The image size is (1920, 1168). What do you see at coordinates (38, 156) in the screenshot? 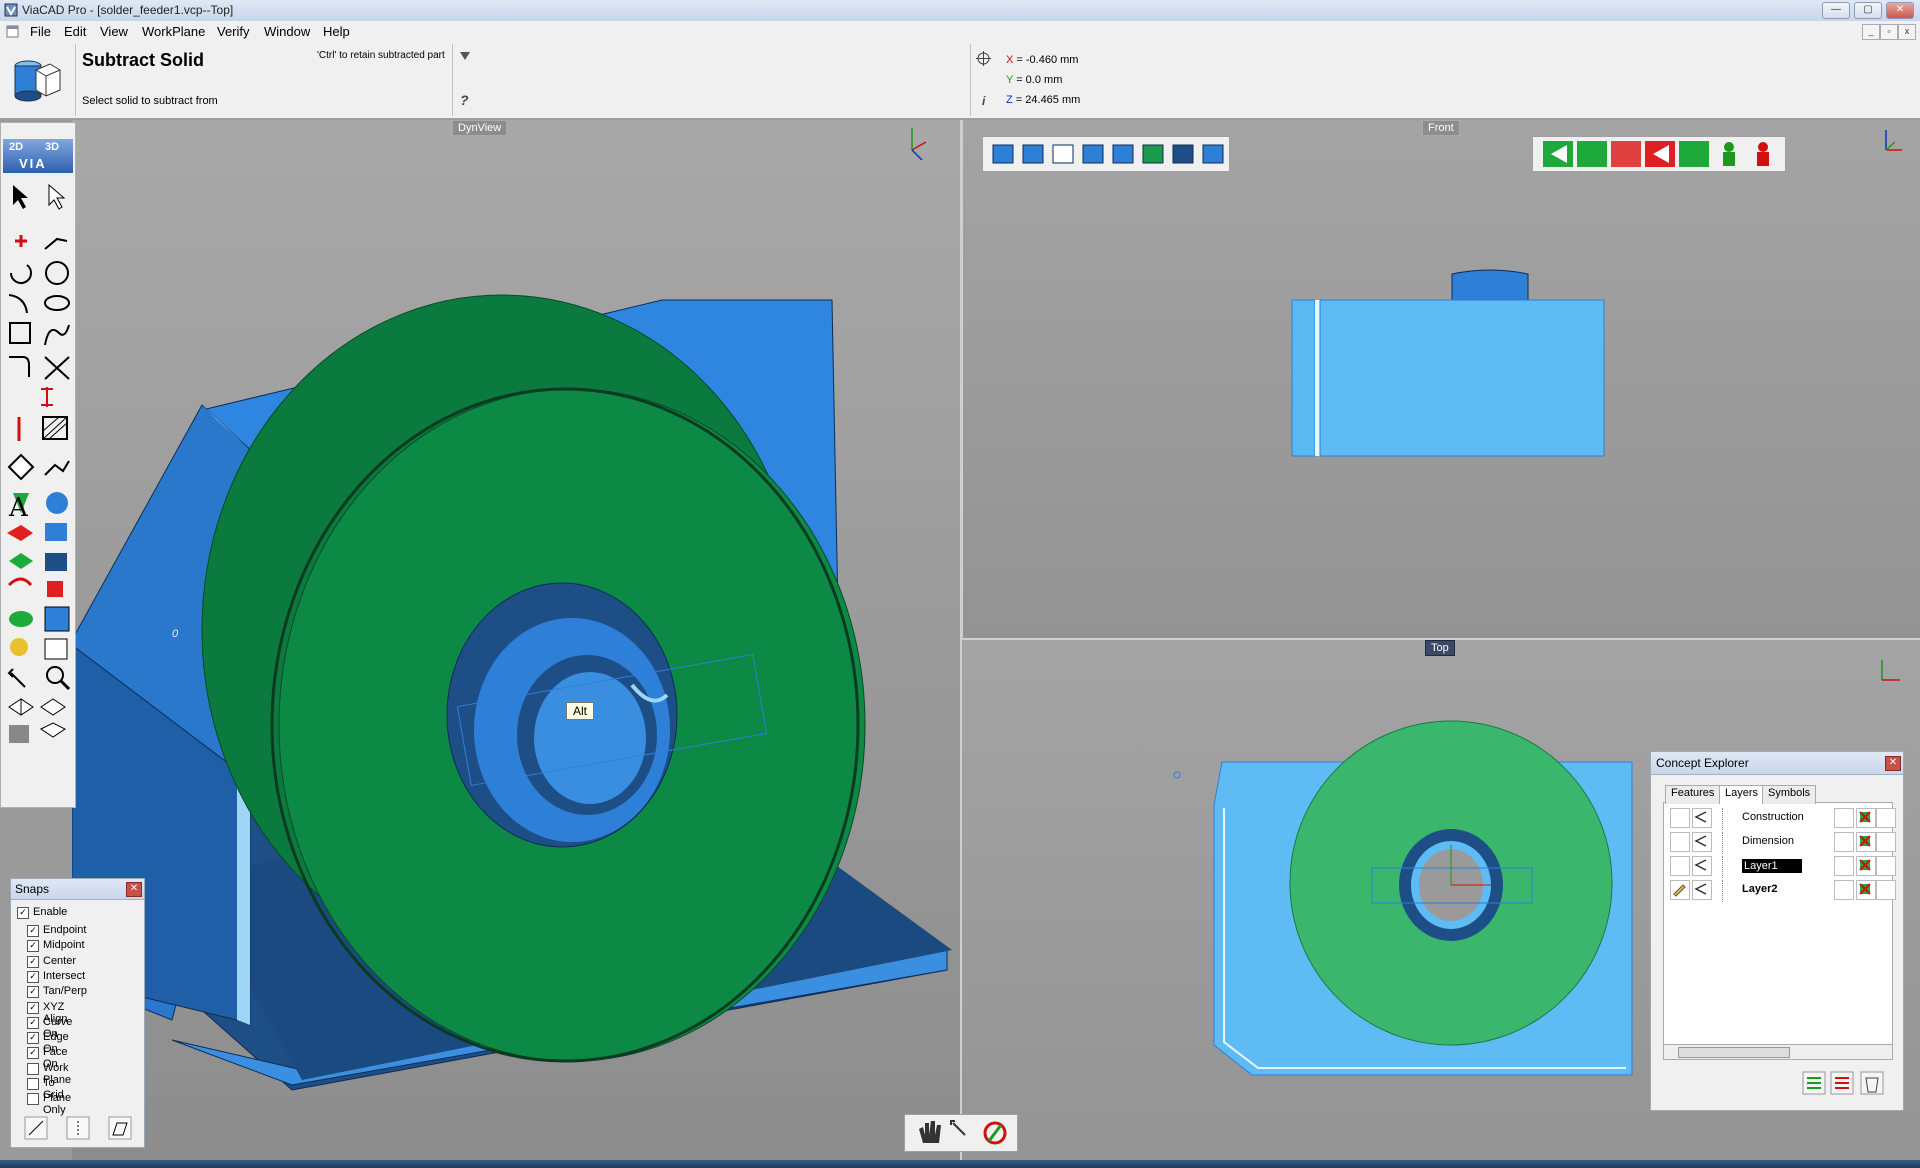
I see `2d-3d-switch: 2D 3D VIA` at bounding box center [38, 156].